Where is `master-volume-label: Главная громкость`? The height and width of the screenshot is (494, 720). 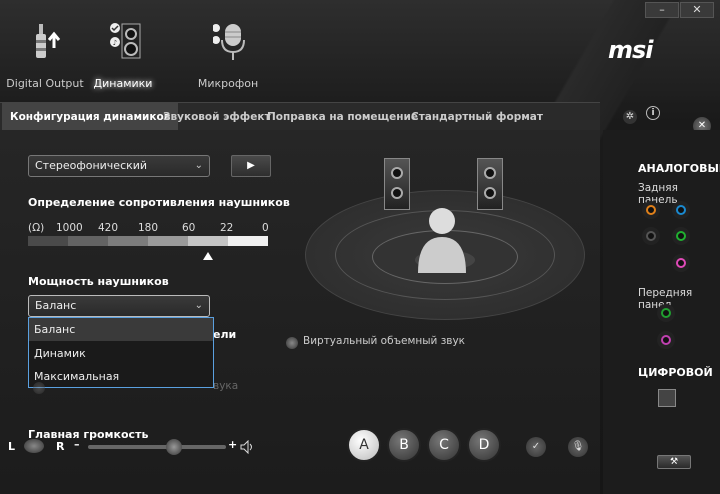
master-volume-label: Главная громкость is located at coordinates (88, 434).